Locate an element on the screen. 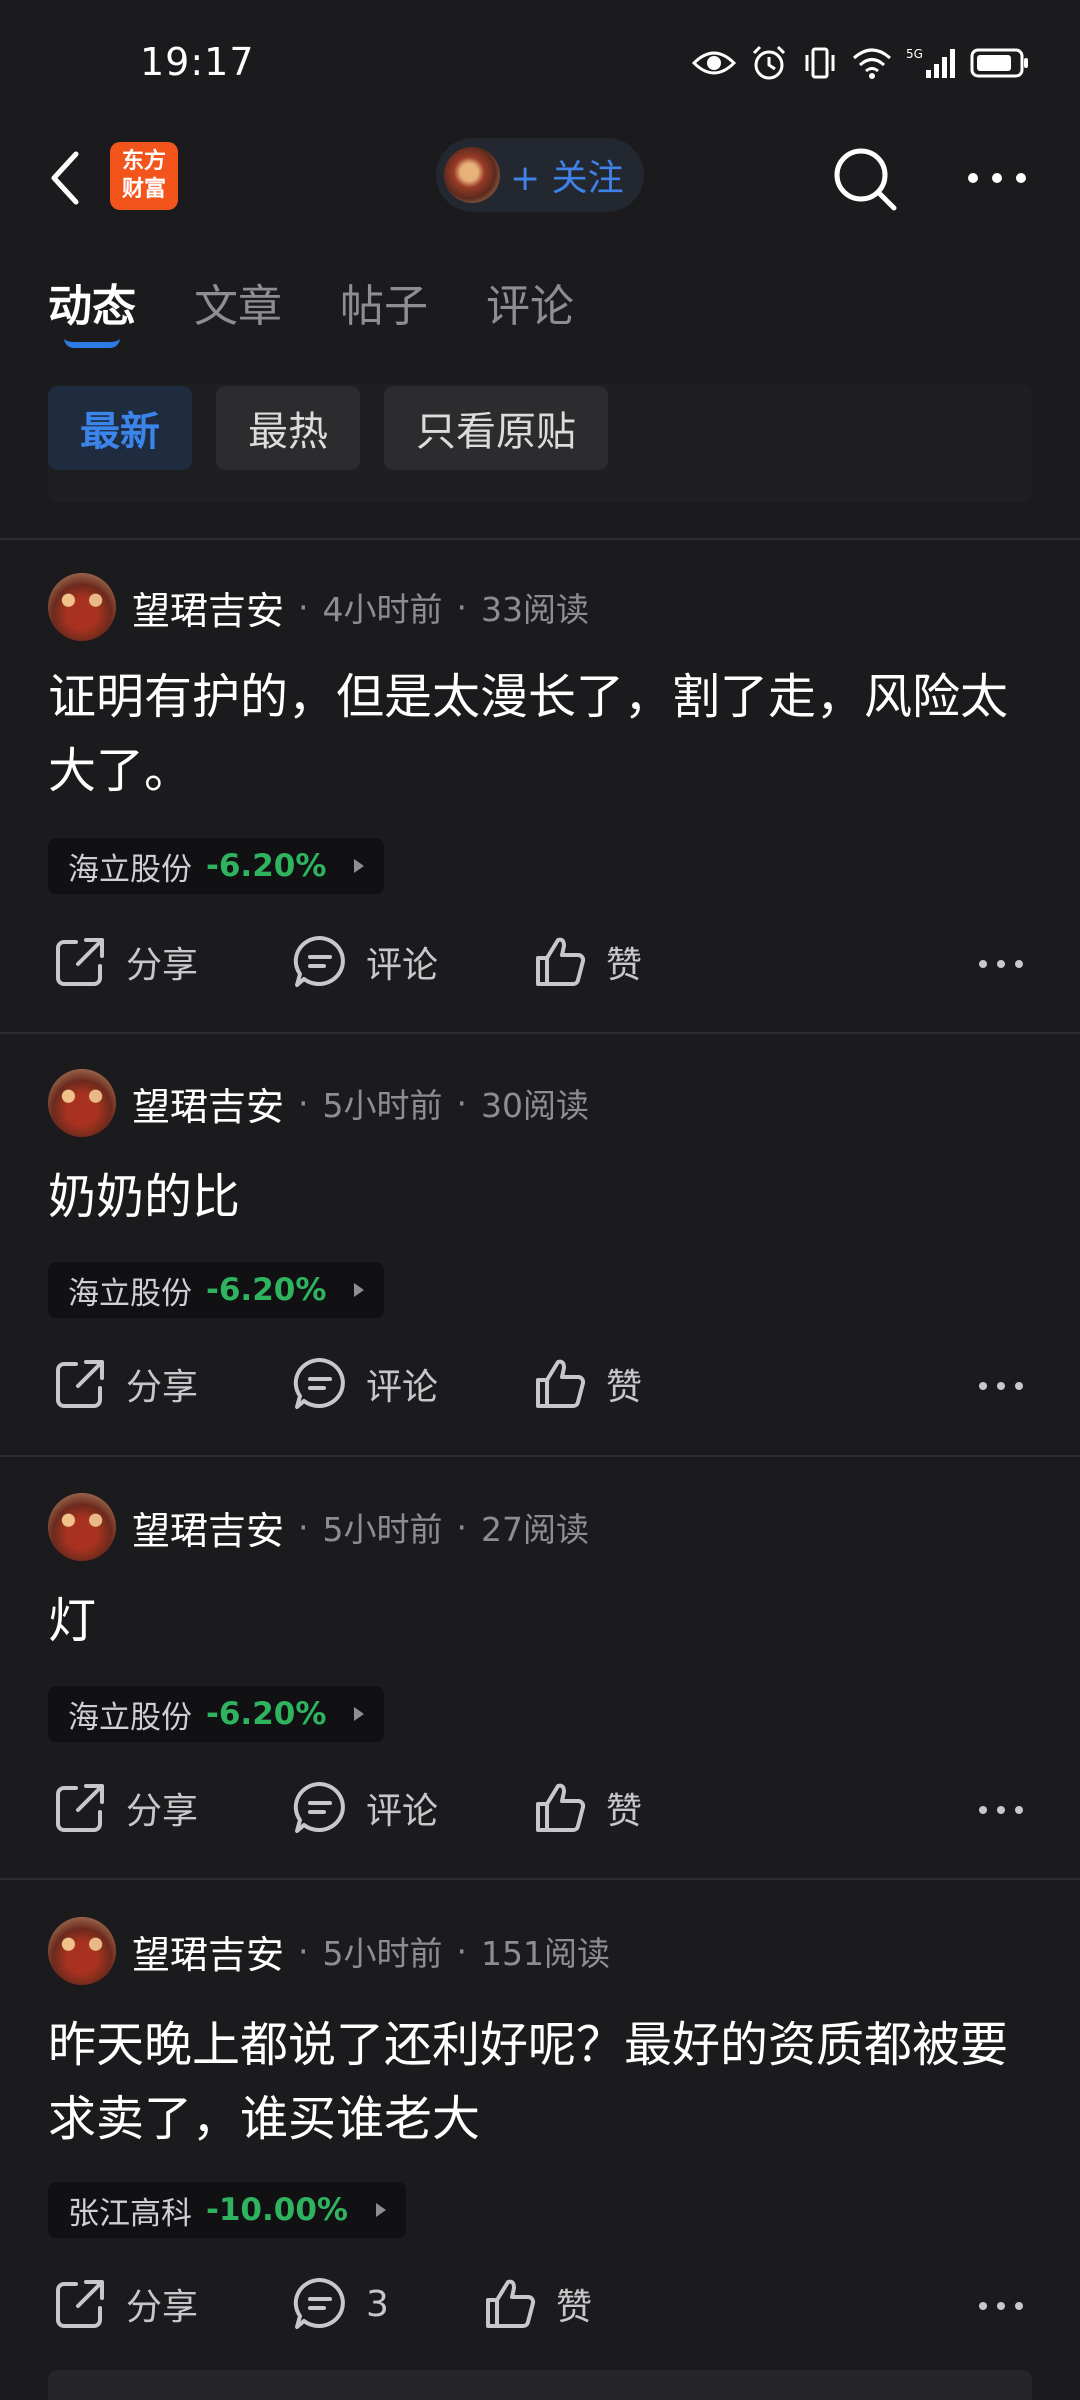 The width and height of the screenshot is (1080, 2400). post-text: 奶奶的比 is located at coordinates (543, 1197).